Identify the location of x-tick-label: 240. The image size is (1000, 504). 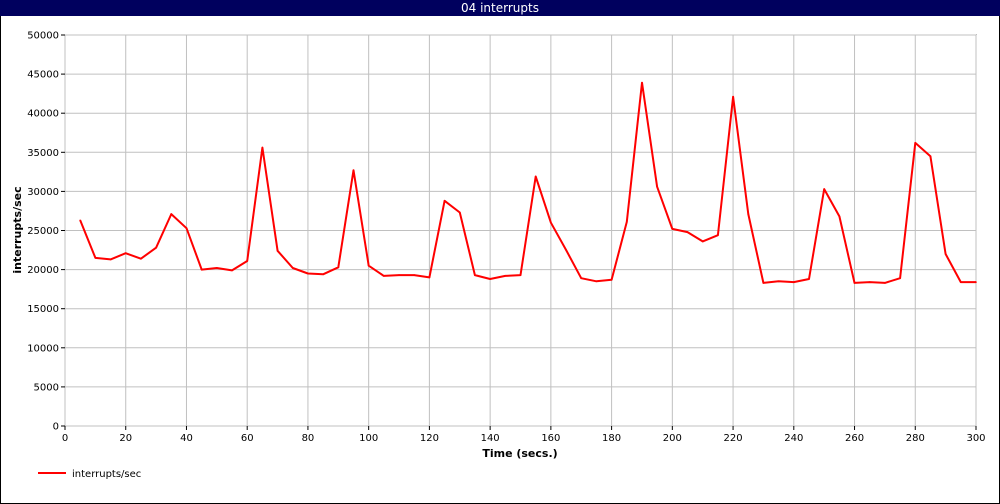
(793, 438).